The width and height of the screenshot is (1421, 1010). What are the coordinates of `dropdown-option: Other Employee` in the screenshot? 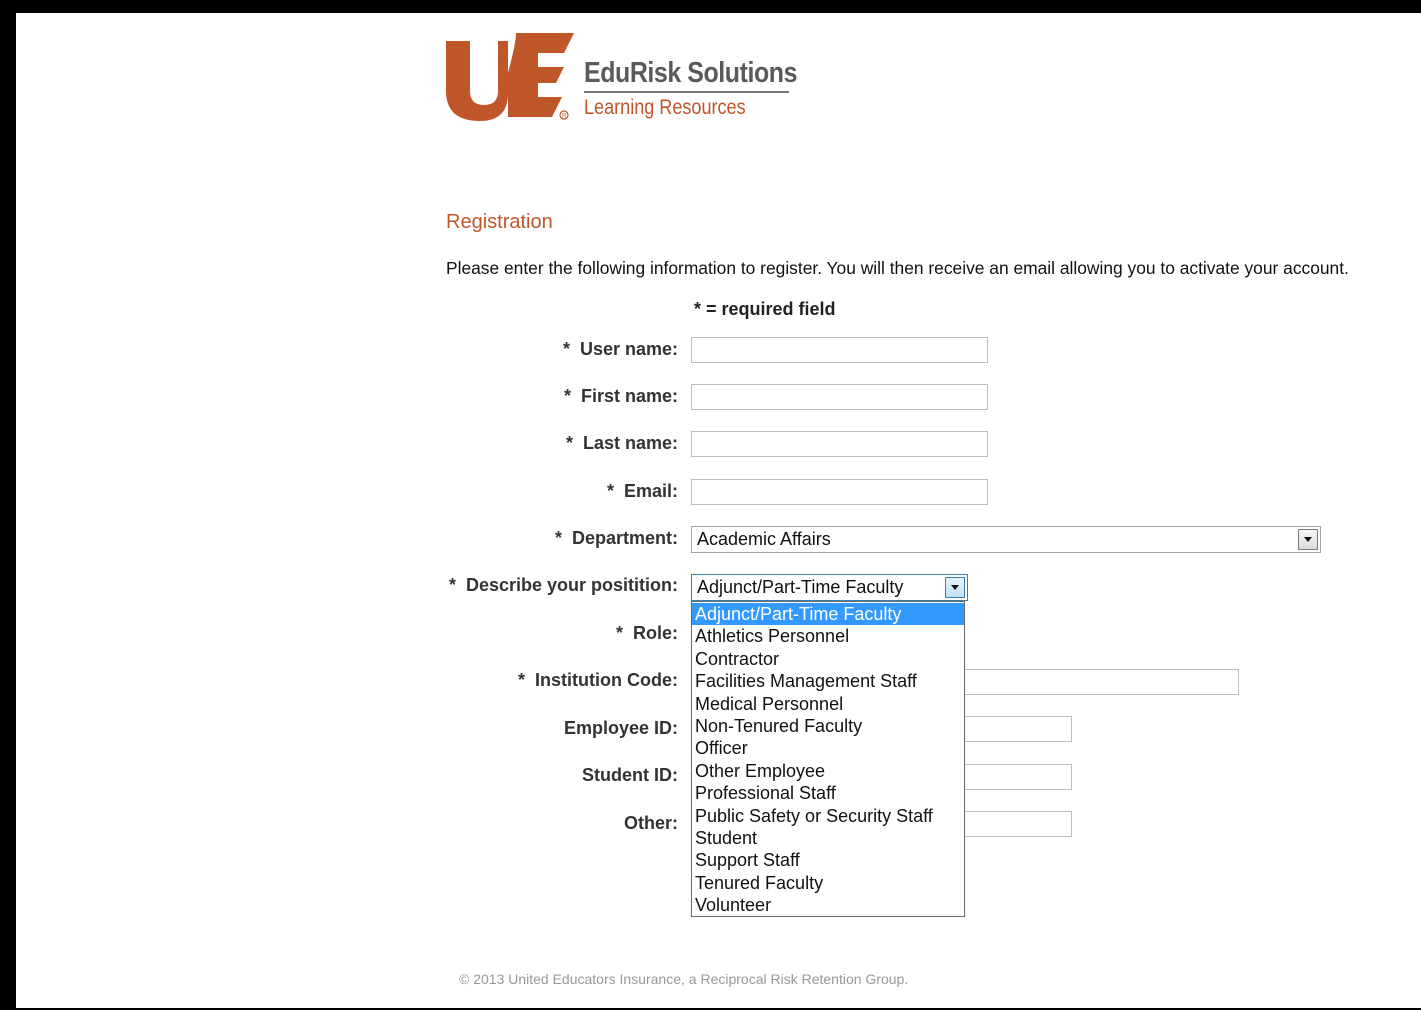 It's located at (828, 771).